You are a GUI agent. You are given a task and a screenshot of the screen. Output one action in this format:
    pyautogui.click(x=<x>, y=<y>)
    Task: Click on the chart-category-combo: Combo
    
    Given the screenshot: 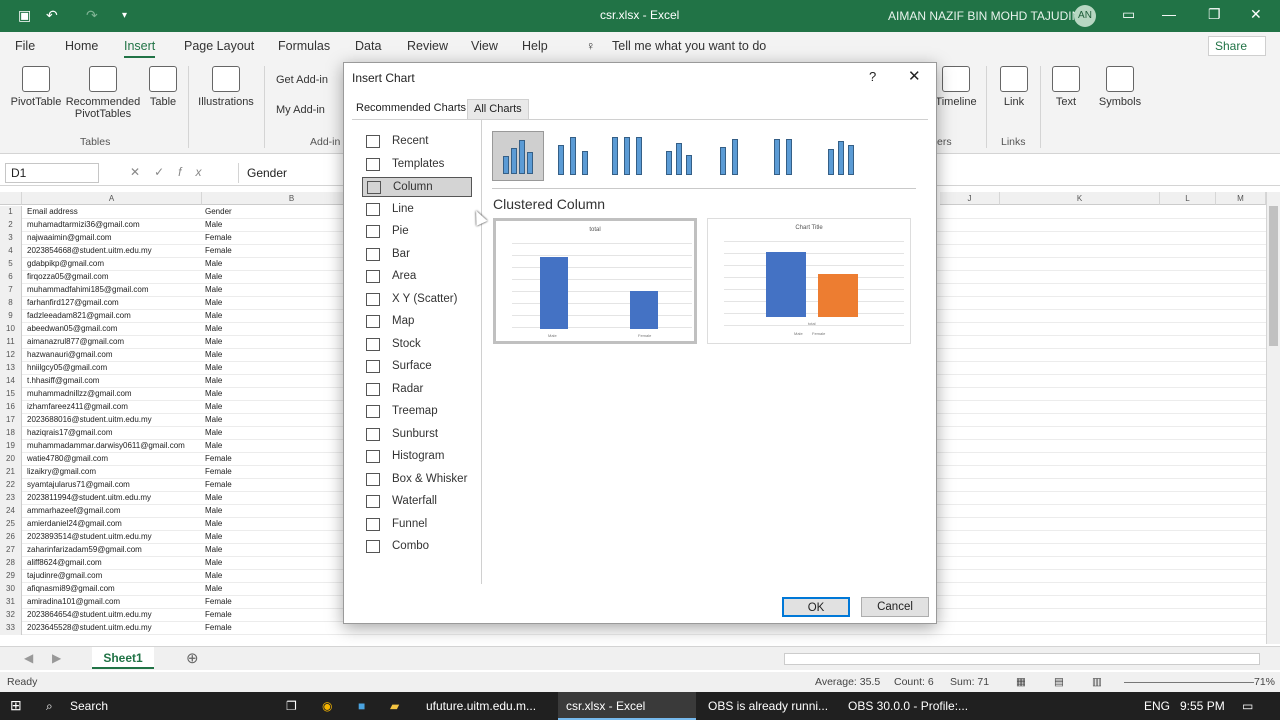 What is the action you would take?
    pyautogui.click(x=417, y=547)
    